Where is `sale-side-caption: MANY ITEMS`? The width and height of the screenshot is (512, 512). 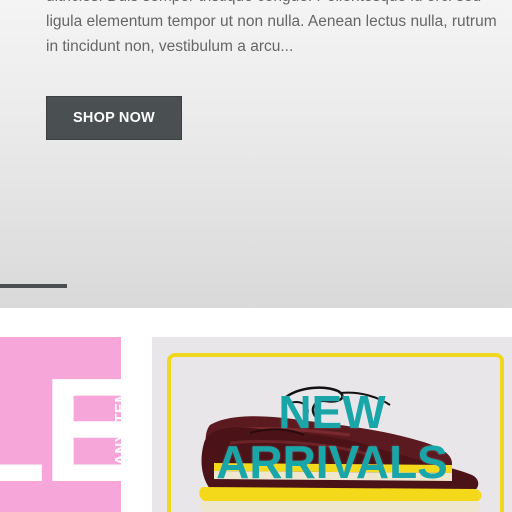 sale-side-caption: MANY ITEMS is located at coordinates (120, 428).